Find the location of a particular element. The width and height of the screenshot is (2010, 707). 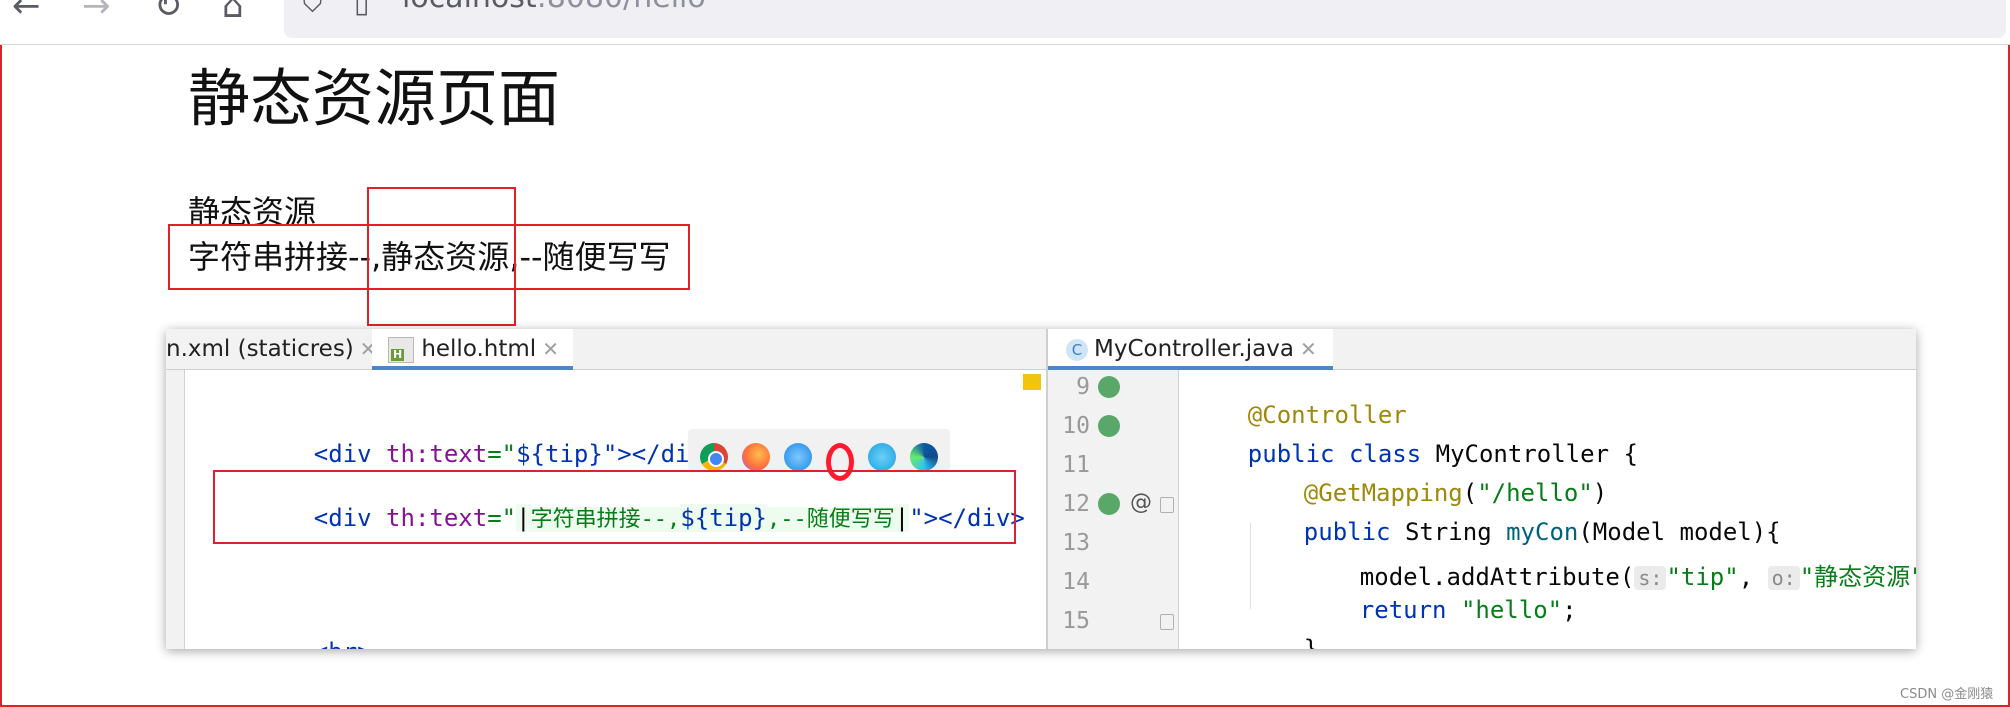

highlight-box-variable-column is located at coordinates (441, 256).